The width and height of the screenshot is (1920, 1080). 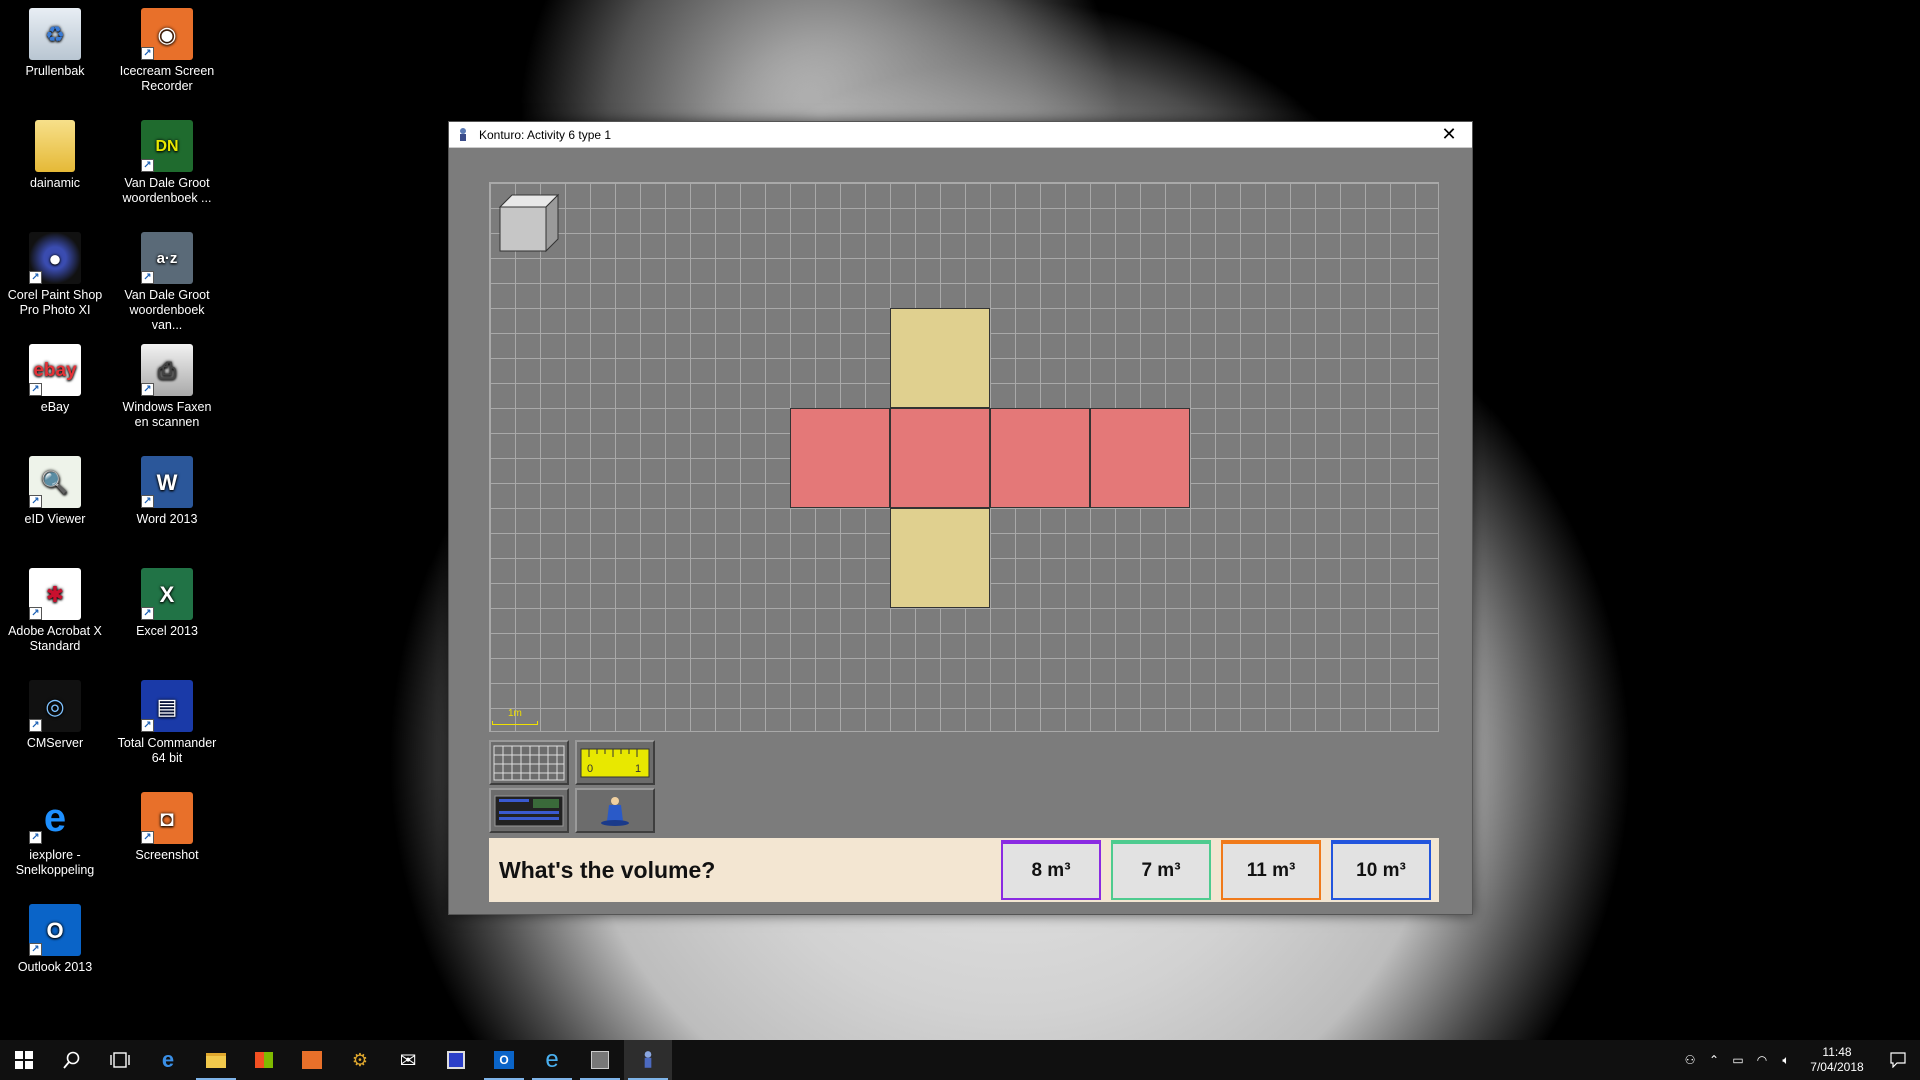 I want to click on taskbar-internet-explorer: e, so click(x=552, y=1060).